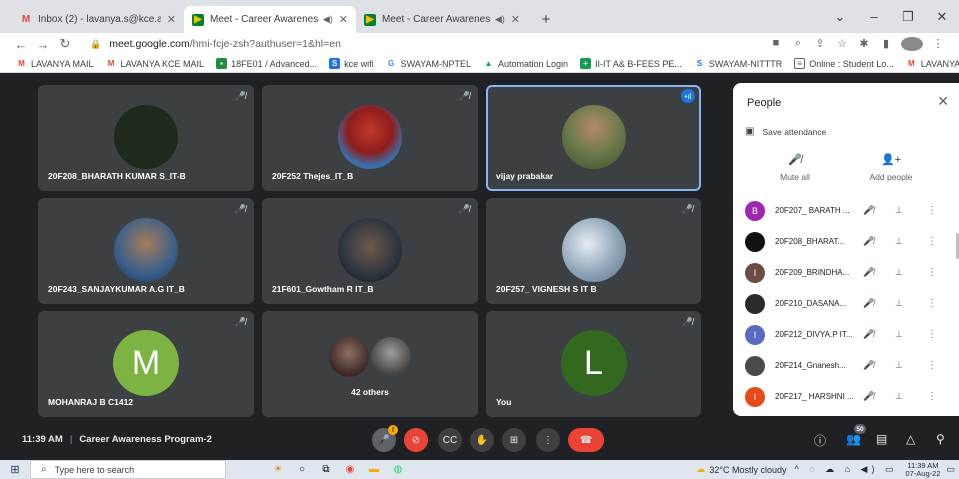  I want to click on widget-icon: ☀, so click(278, 469).